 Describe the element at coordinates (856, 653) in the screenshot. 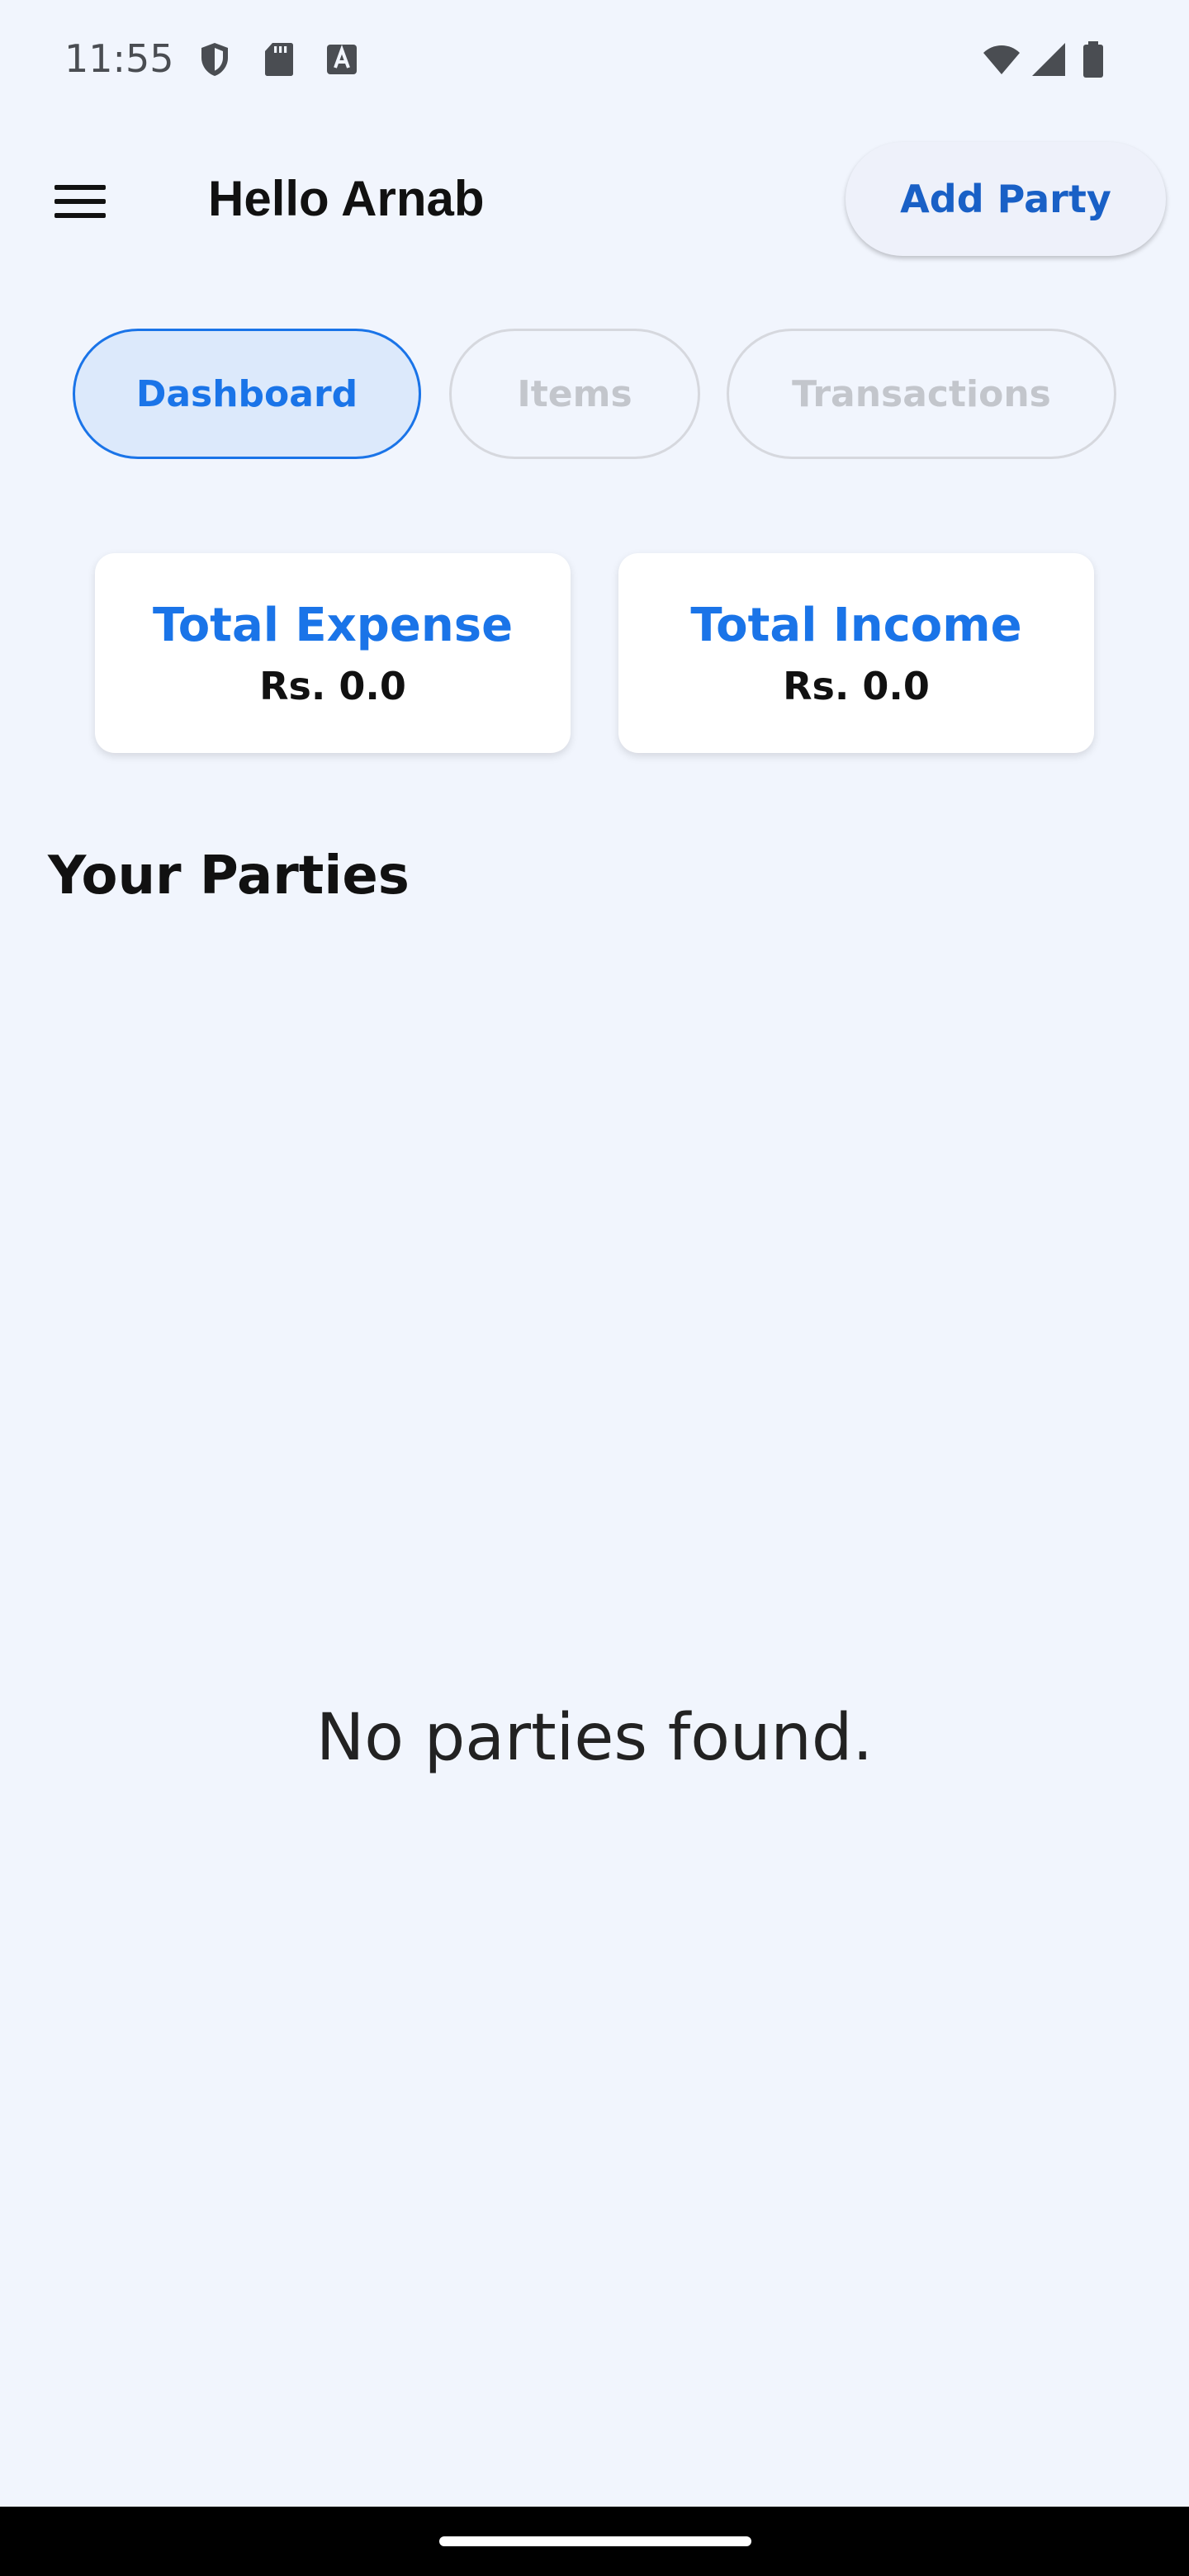

I see `total-income-card: Total Income Rs. 0.0` at that location.